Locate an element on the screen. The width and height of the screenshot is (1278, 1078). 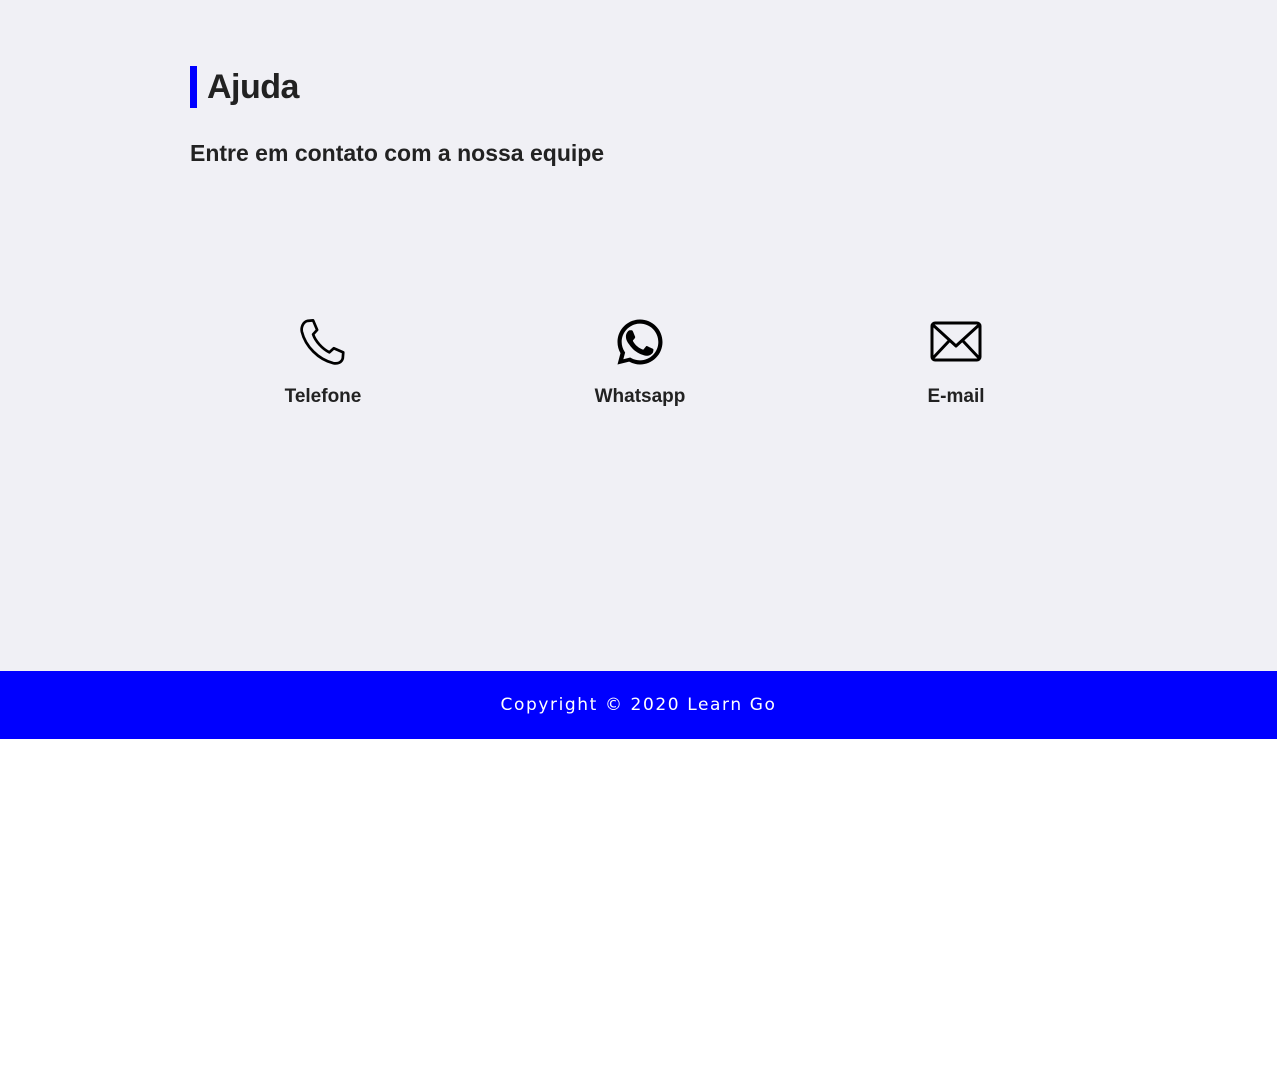
copyright-text: Copyright © 2020 Learn Go is located at coordinates (638, 705).